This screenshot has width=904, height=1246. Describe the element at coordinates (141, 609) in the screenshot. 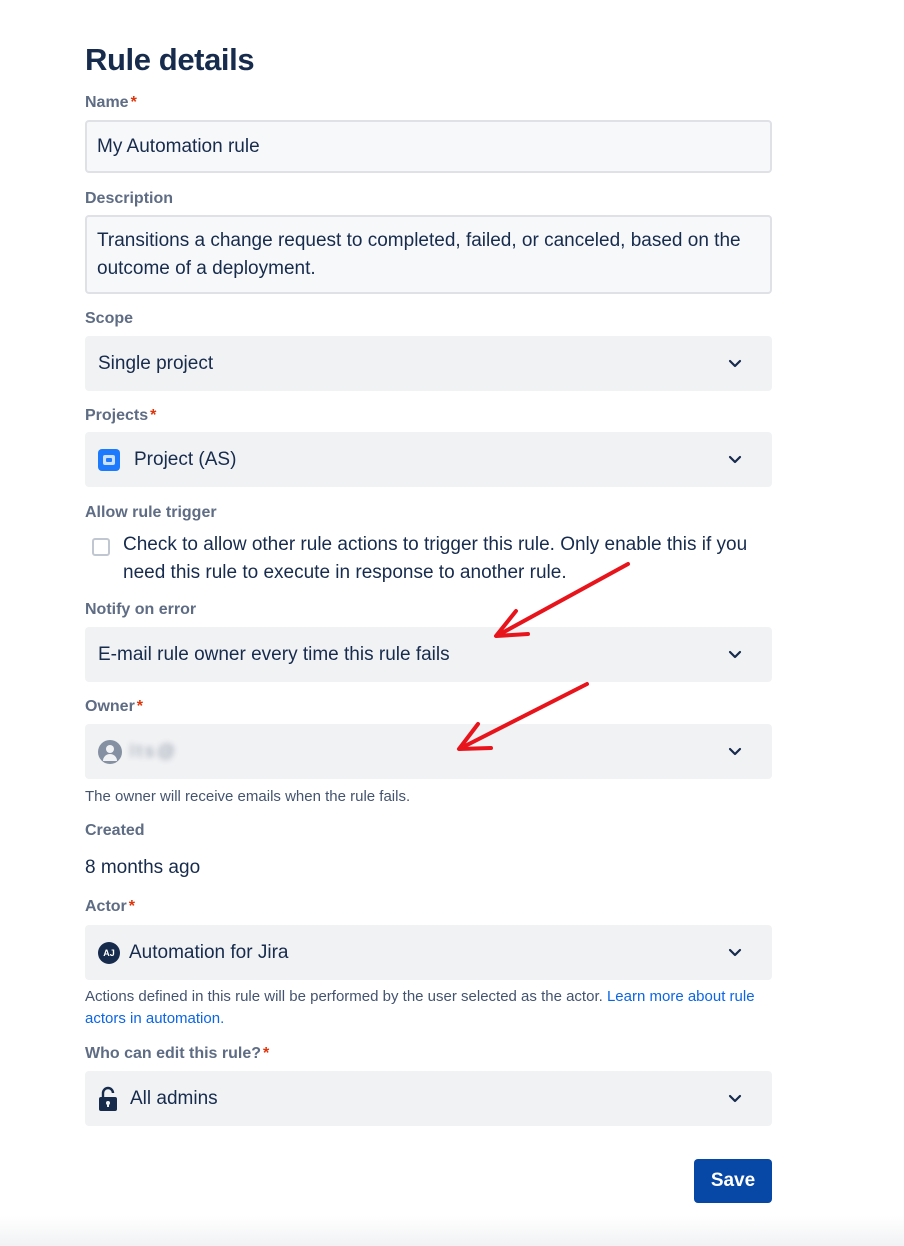

I see `notify-label: Notify on error` at that location.